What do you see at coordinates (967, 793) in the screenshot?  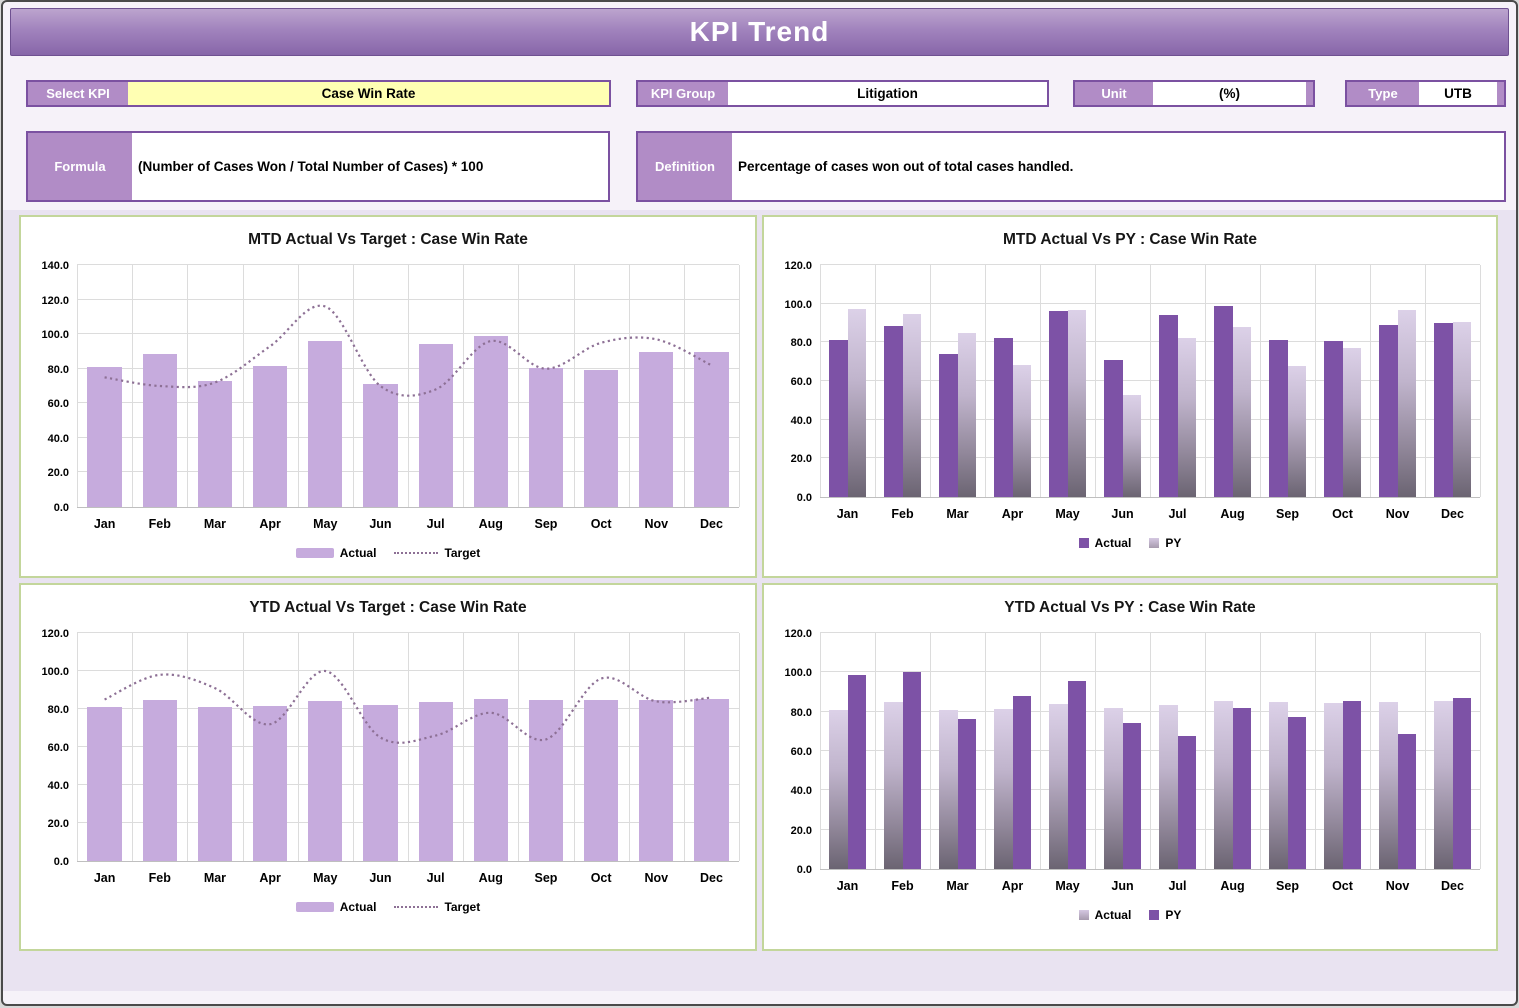 I see `bar-py-mar` at bounding box center [967, 793].